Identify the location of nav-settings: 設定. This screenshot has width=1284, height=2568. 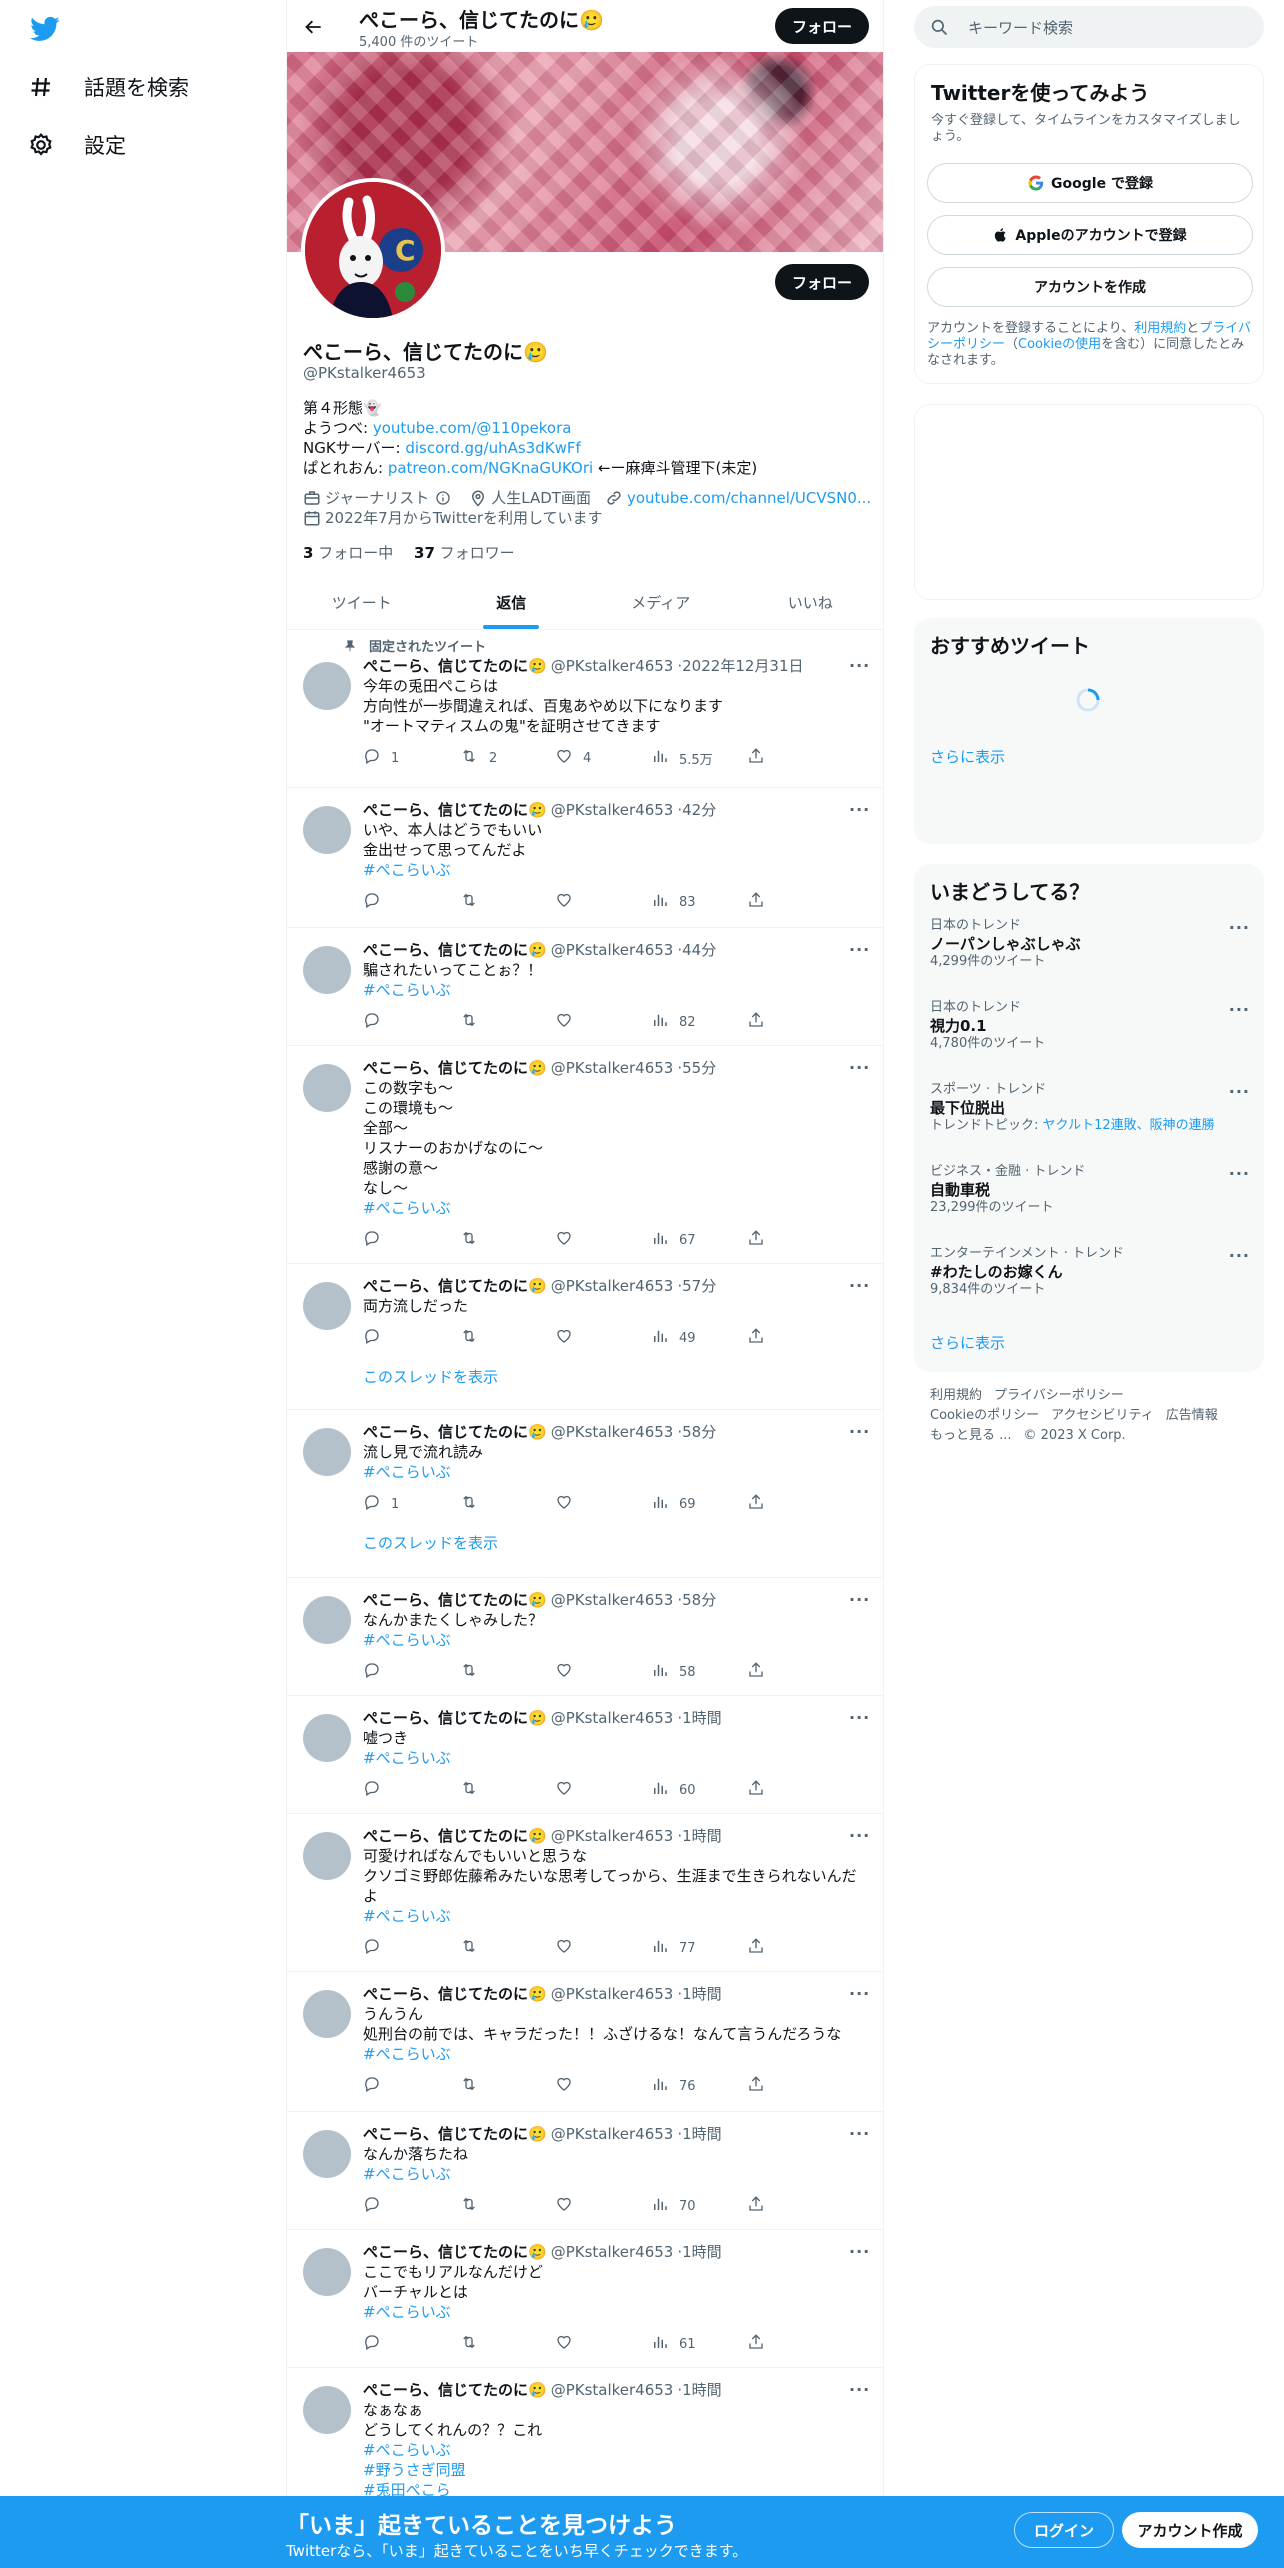
(76, 145).